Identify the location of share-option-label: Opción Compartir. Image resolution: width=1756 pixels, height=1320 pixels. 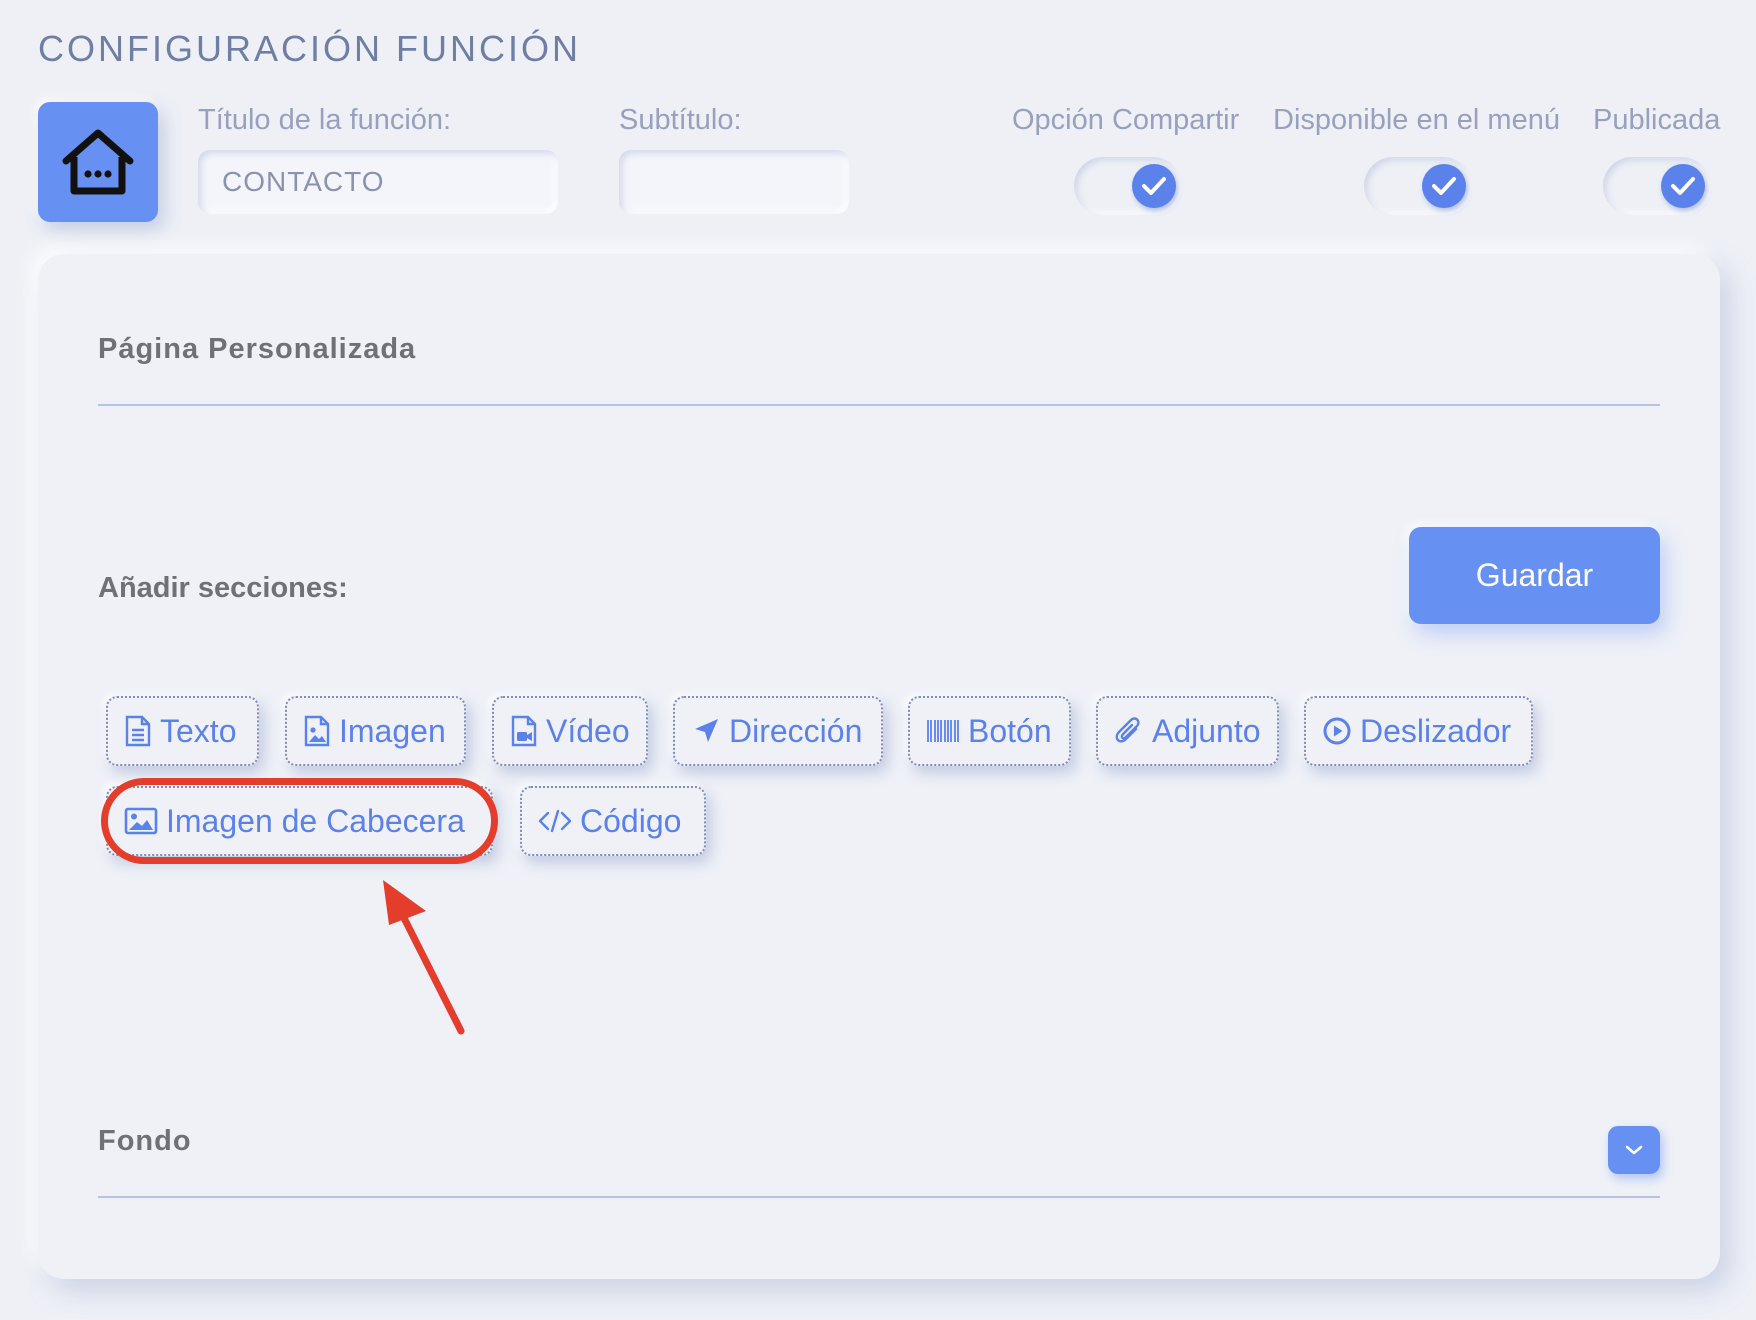
(1126, 120).